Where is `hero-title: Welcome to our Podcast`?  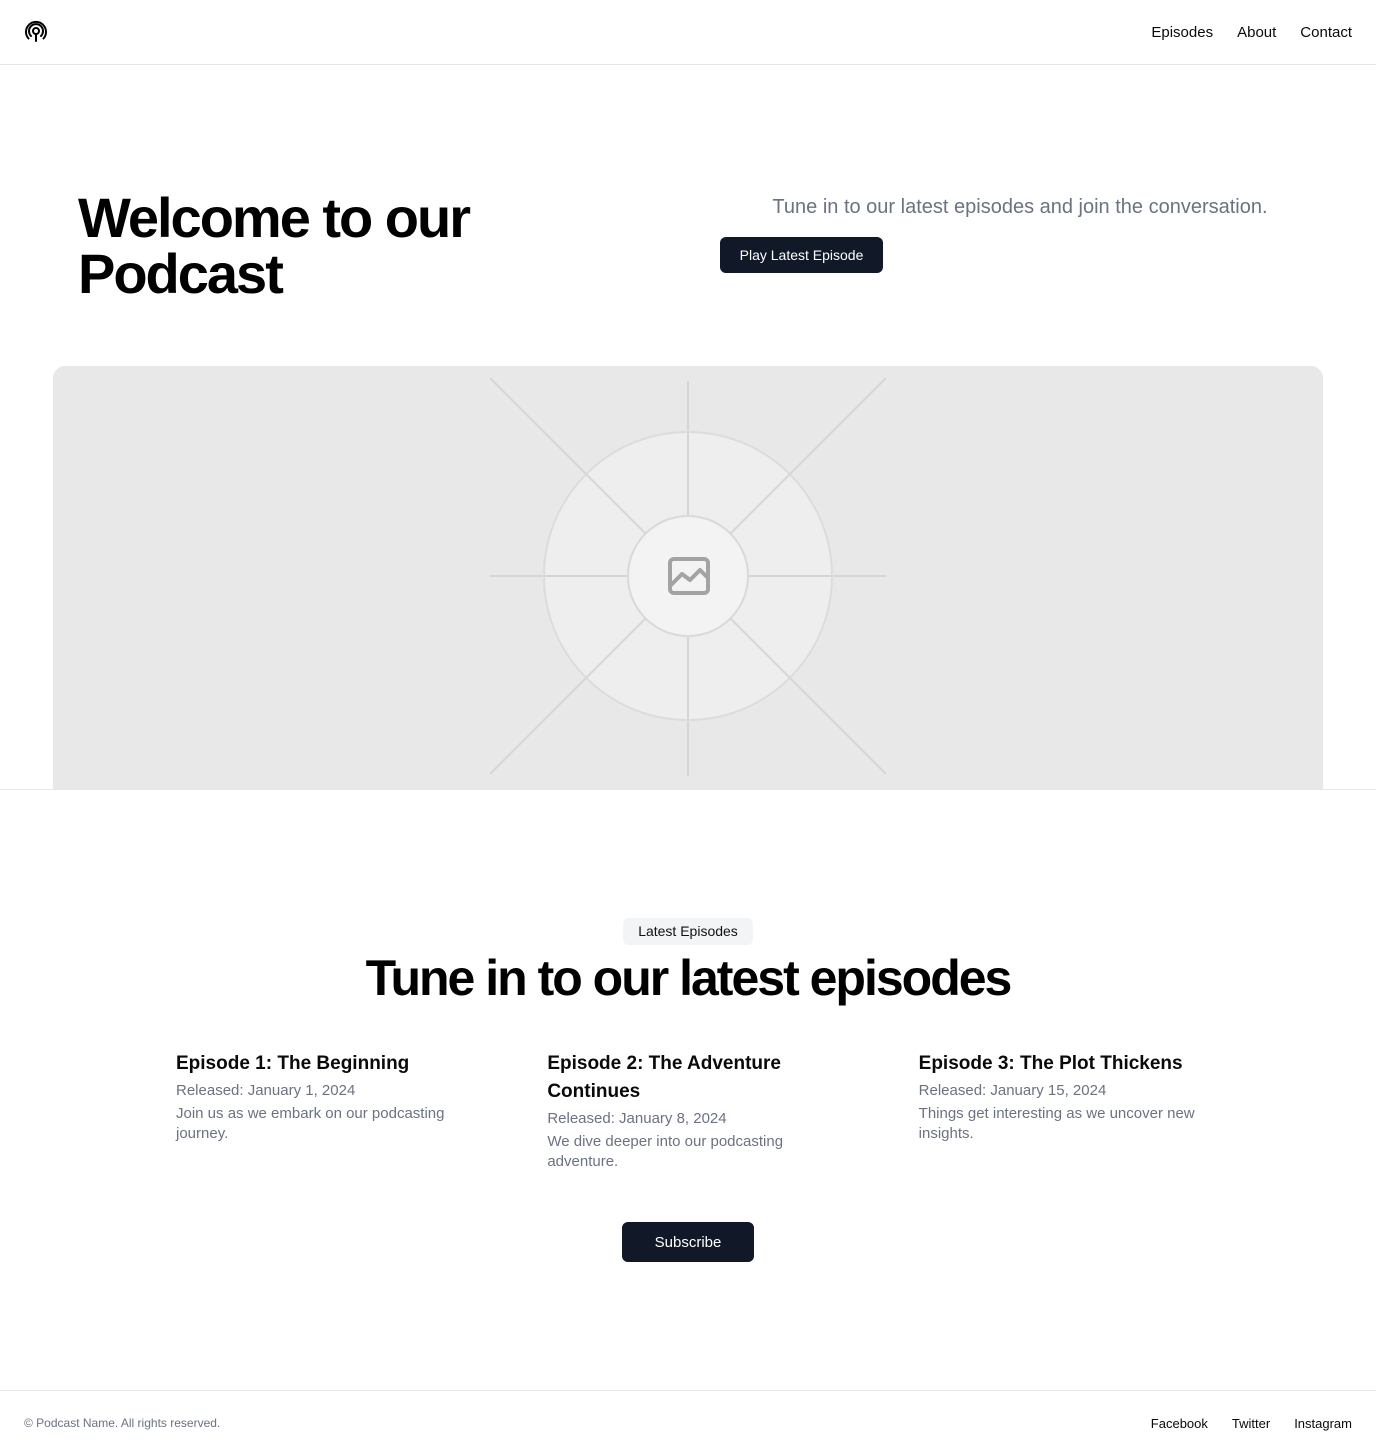 hero-title: Welcome to our Podcast is located at coordinates (358, 246).